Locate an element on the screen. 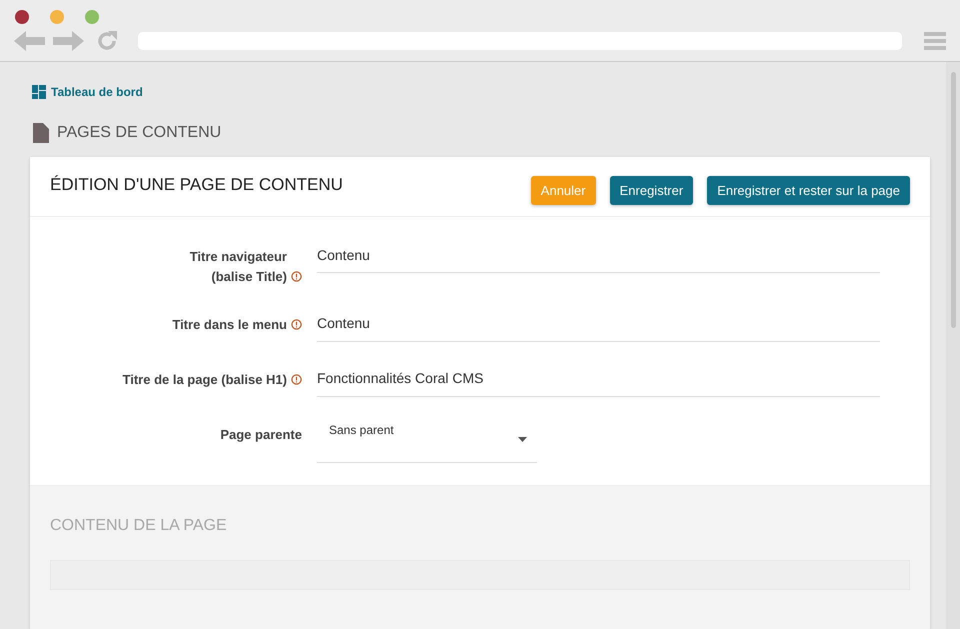  scrollbar is located at coordinates (953, 345).